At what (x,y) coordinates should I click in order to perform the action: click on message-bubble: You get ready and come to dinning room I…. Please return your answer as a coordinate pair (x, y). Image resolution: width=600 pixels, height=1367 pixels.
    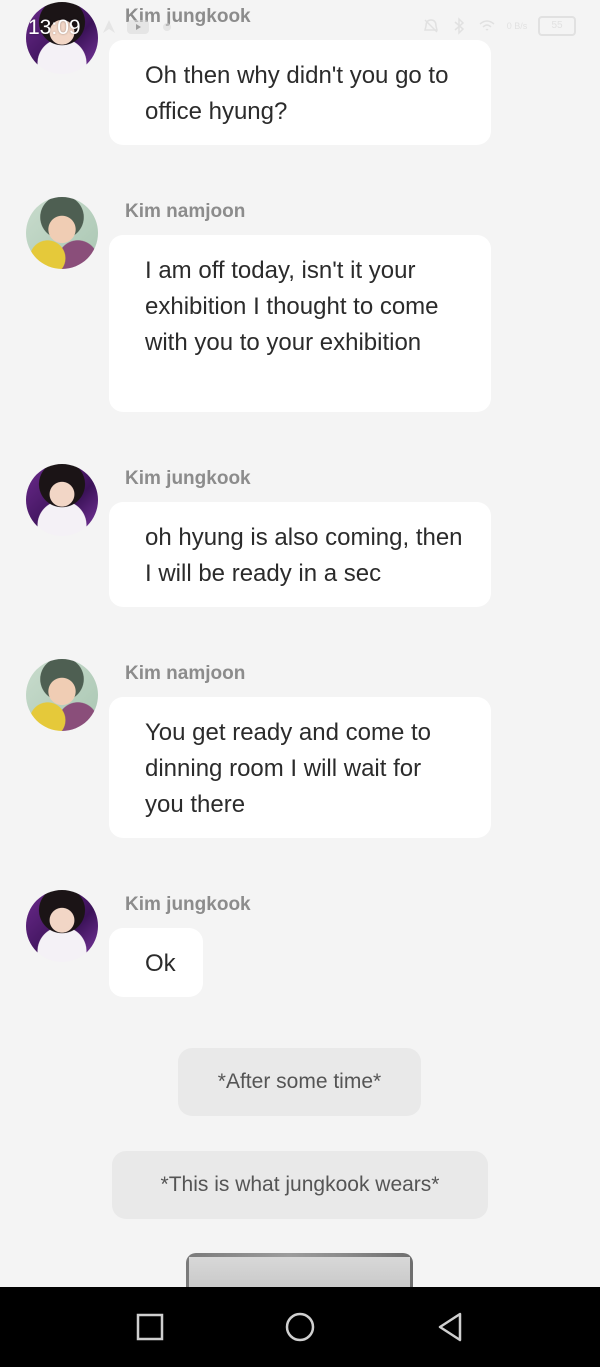
    Looking at the image, I should click on (300, 767).